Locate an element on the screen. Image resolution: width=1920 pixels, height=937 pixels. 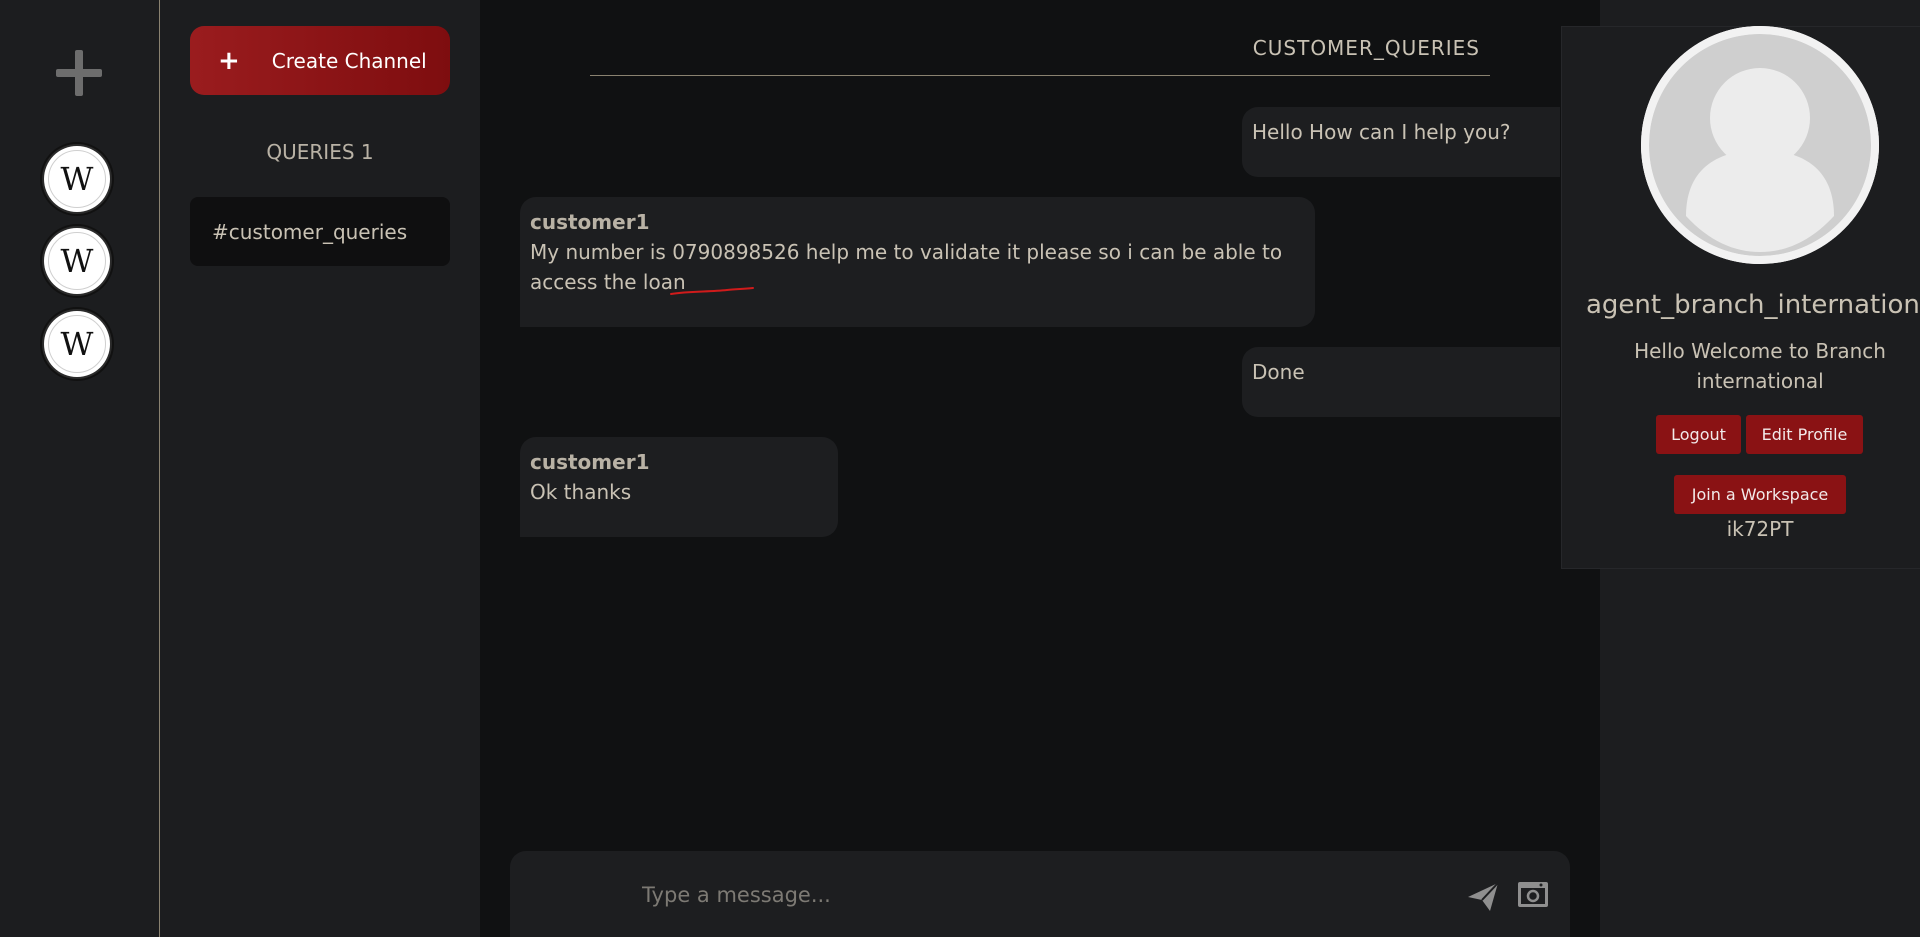
message-text: Ok thanks is located at coordinates (581, 492).